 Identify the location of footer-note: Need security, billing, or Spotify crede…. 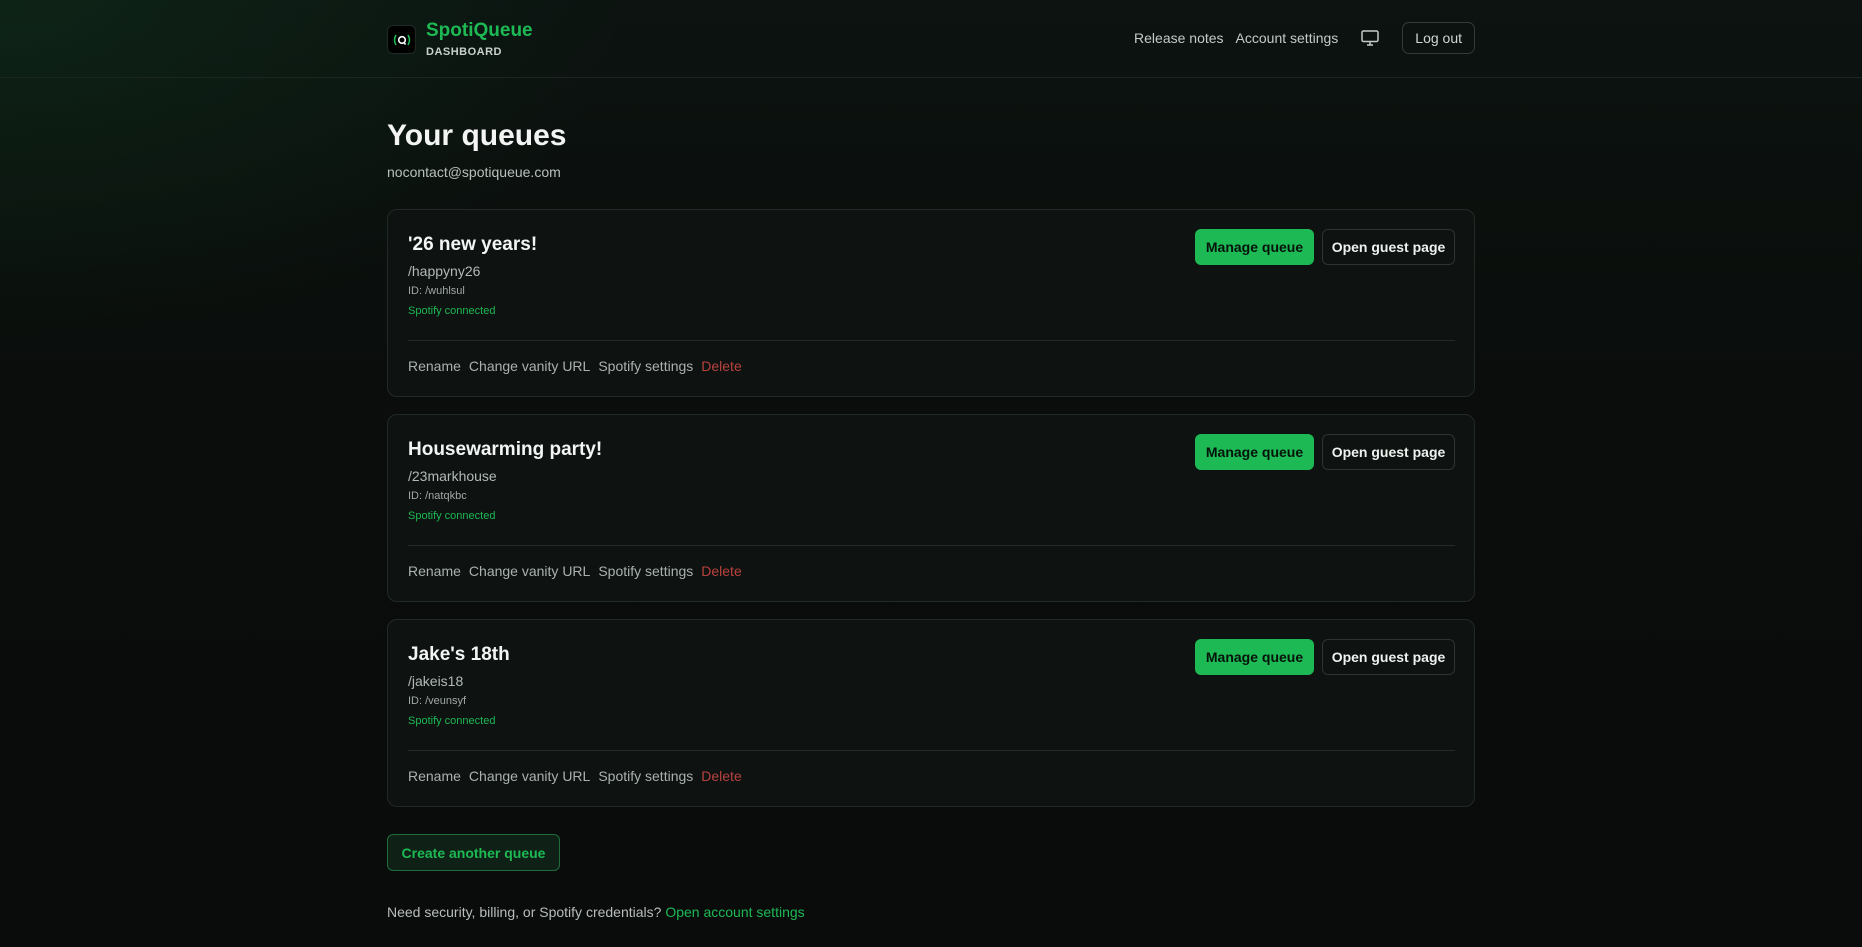
(596, 912).